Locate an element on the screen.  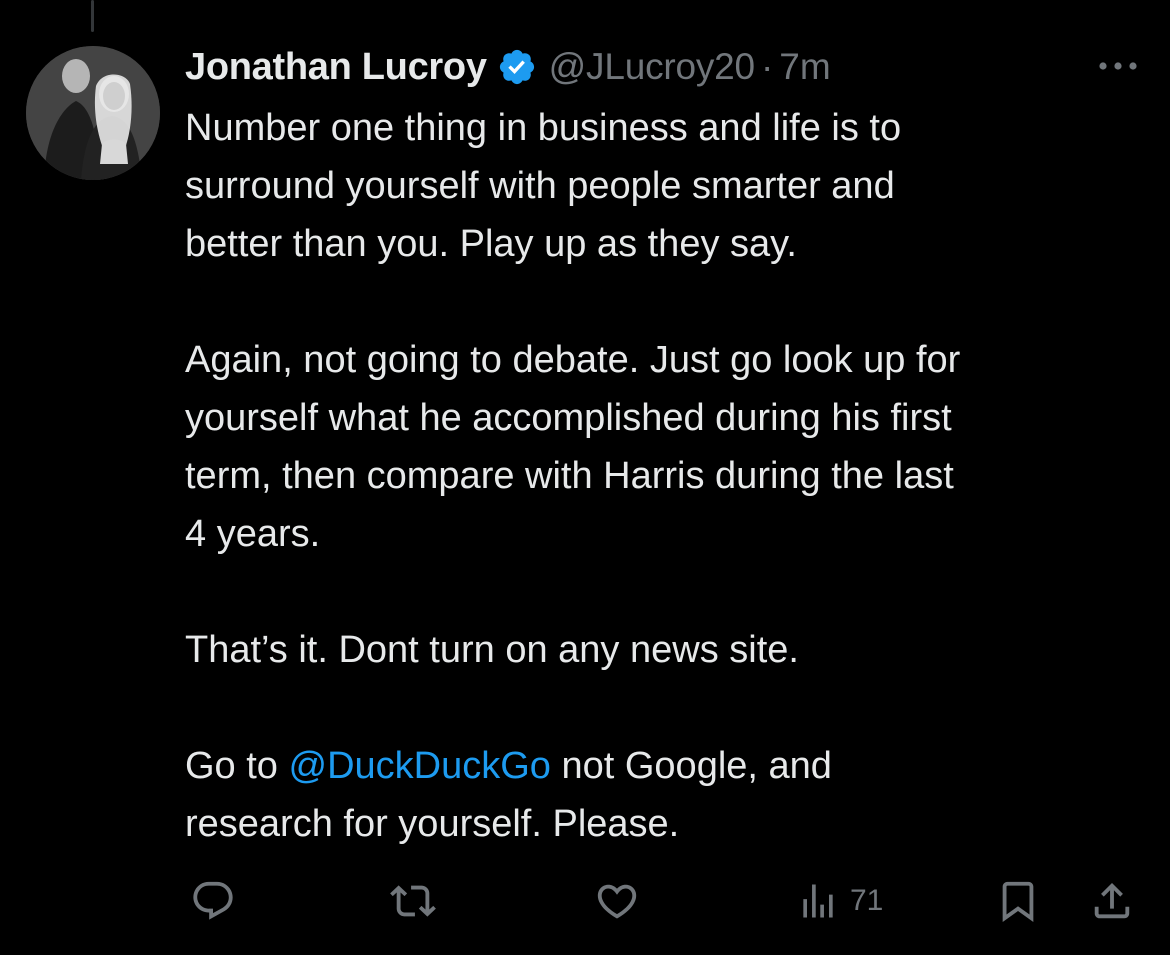
thread-connector-line is located at coordinates (92, 16).